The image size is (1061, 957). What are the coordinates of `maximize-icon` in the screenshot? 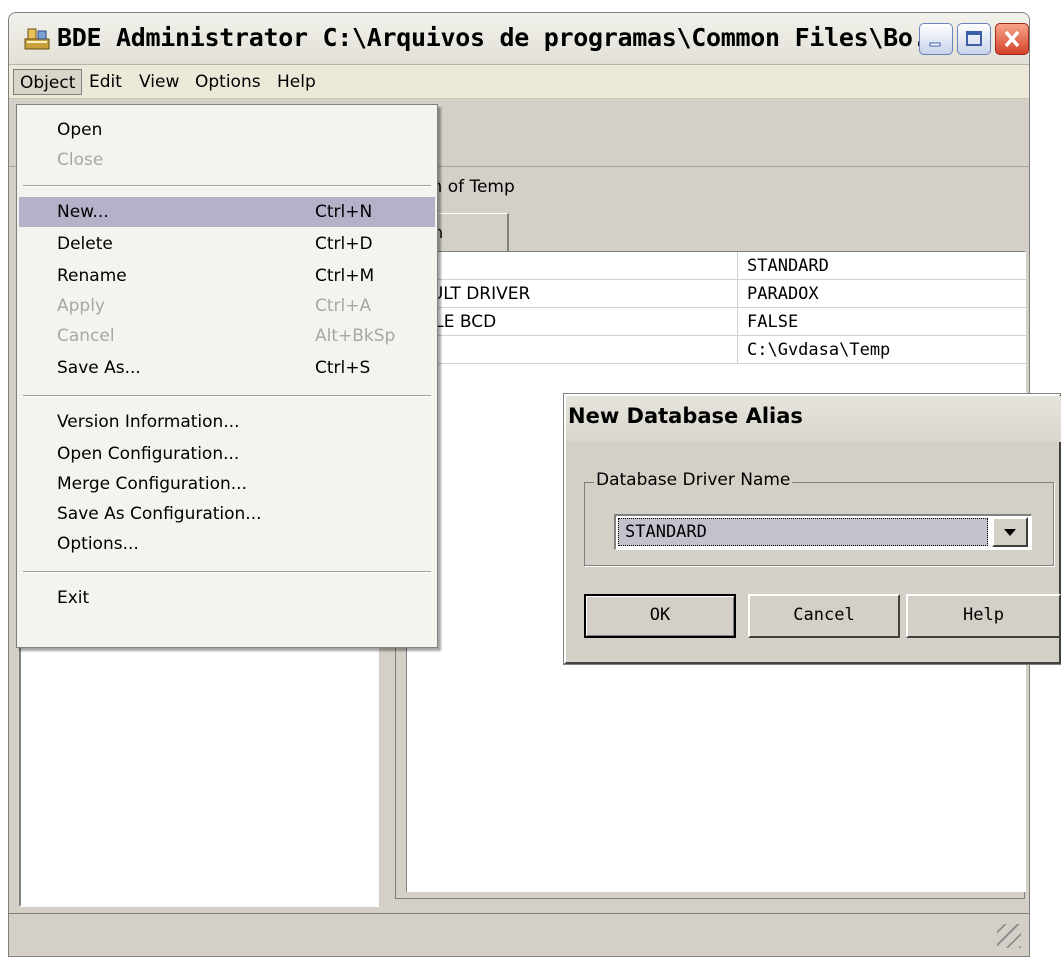 It's located at (974, 38).